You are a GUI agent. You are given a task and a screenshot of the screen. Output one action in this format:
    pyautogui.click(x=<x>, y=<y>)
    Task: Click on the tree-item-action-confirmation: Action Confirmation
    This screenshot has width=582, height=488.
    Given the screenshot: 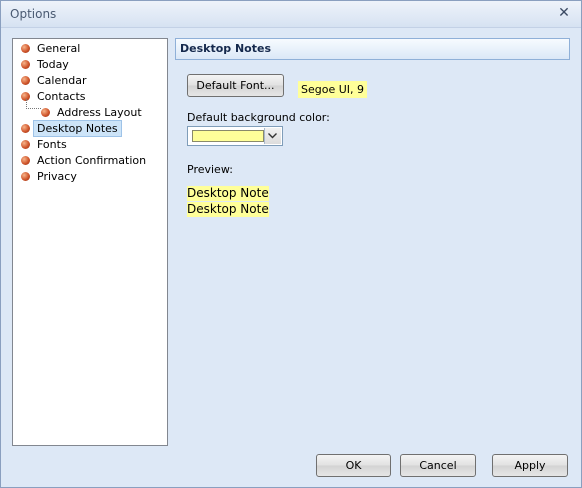 What is the action you would take?
    pyautogui.click(x=88, y=160)
    